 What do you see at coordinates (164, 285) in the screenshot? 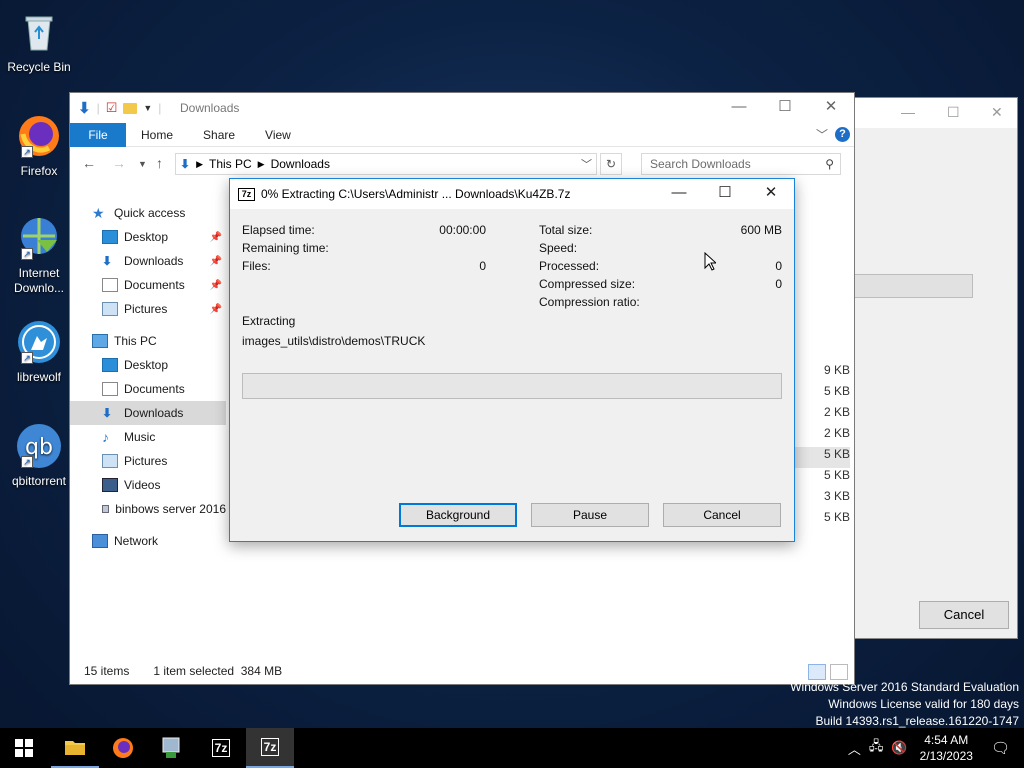
I see `nav-qa-documents: Documents 📌` at bounding box center [164, 285].